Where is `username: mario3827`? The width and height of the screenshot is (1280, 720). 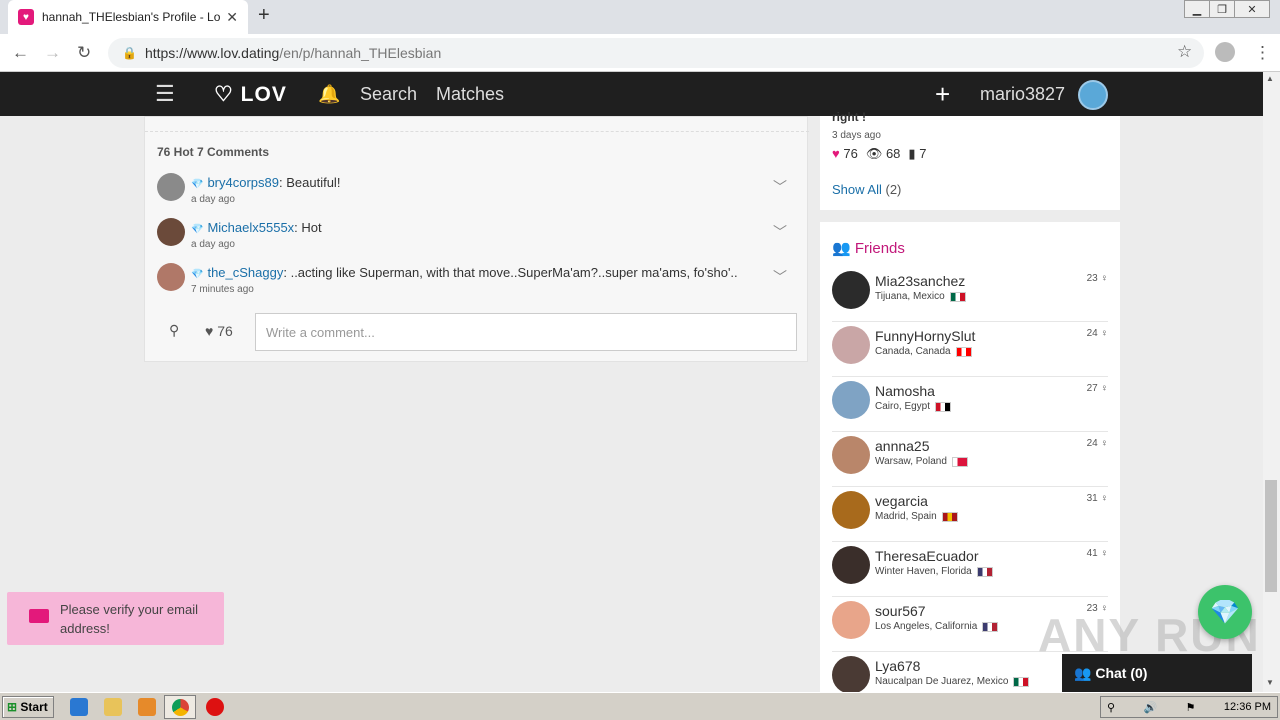
username: mario3827 is located at coordinates (1022, 94).